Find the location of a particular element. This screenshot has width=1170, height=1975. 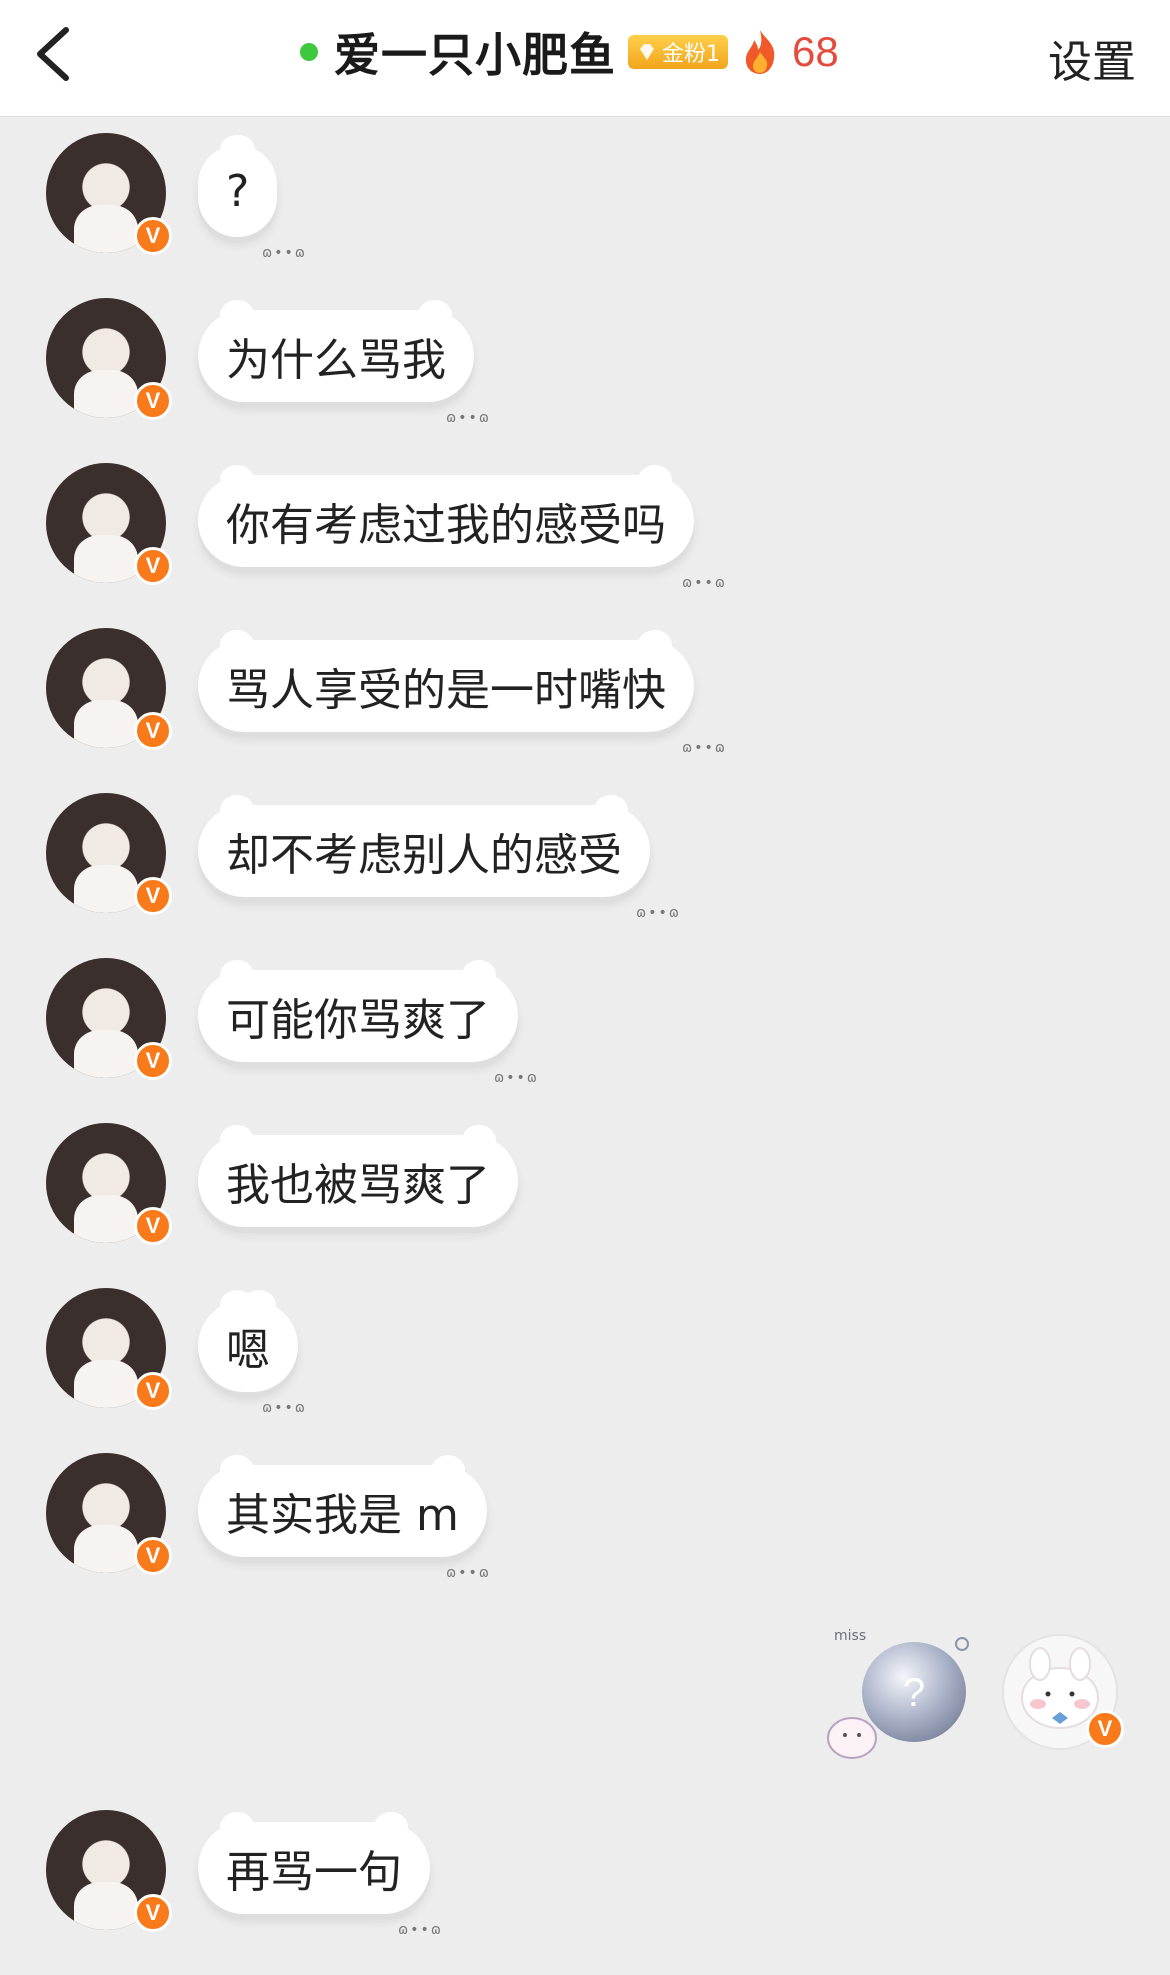

fan-badge-label: 金粉1 is located at coordinates (691, 54).